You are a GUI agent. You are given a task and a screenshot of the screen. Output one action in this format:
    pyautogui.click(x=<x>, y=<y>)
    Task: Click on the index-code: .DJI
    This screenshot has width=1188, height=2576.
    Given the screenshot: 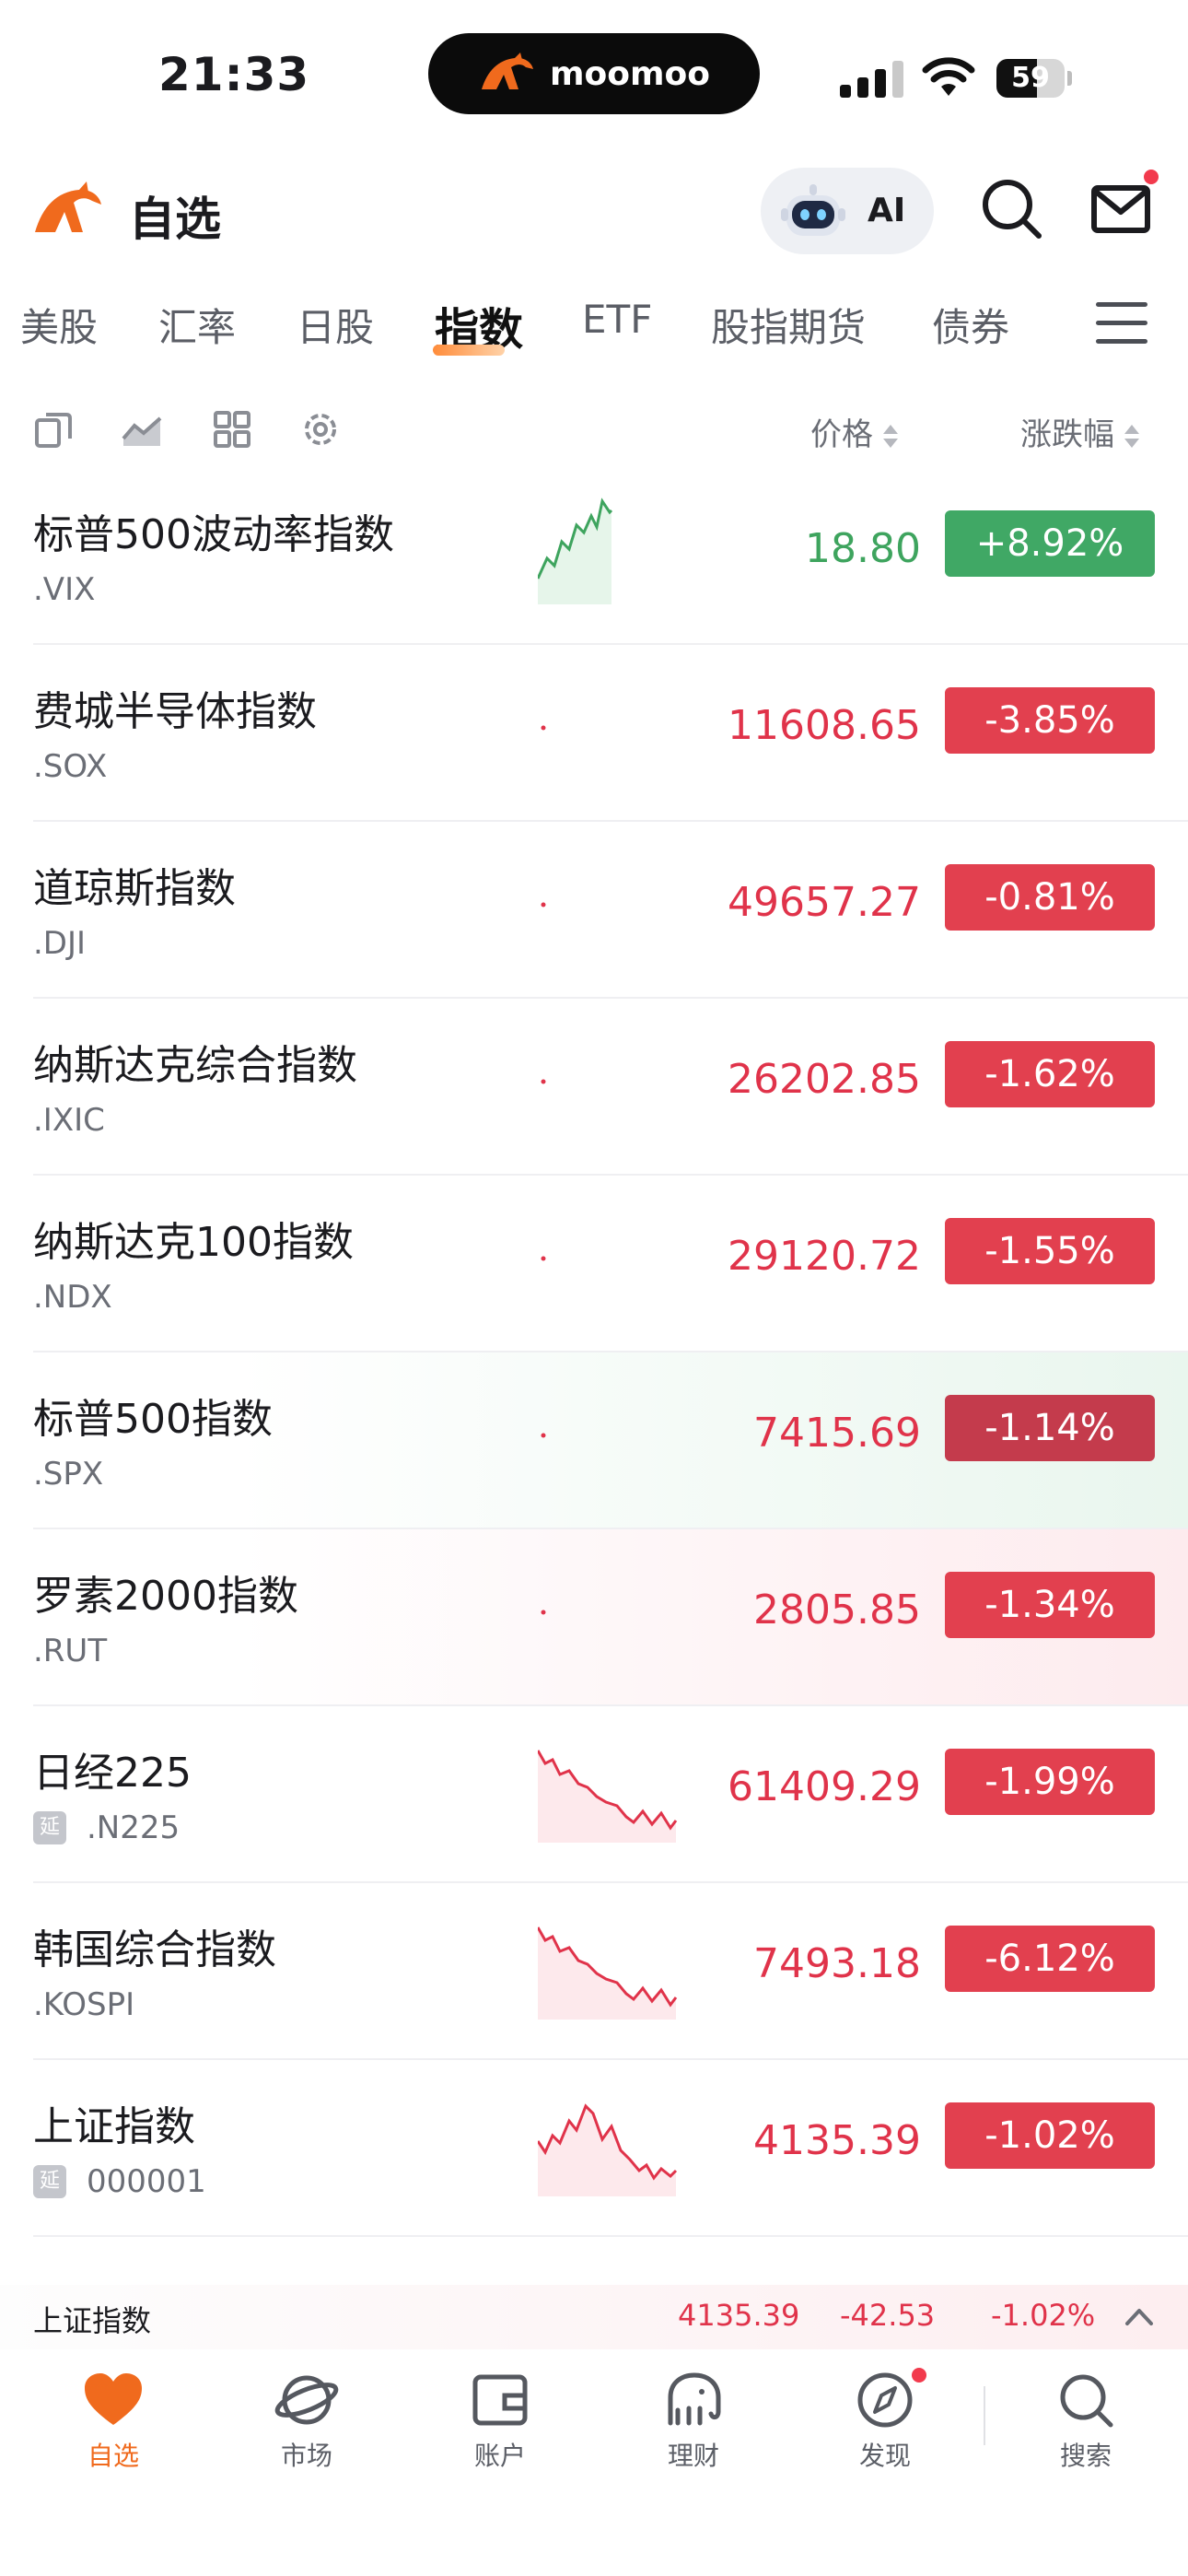 What is the action you would take?
    pyautogui.click(x=59, y=943)
    